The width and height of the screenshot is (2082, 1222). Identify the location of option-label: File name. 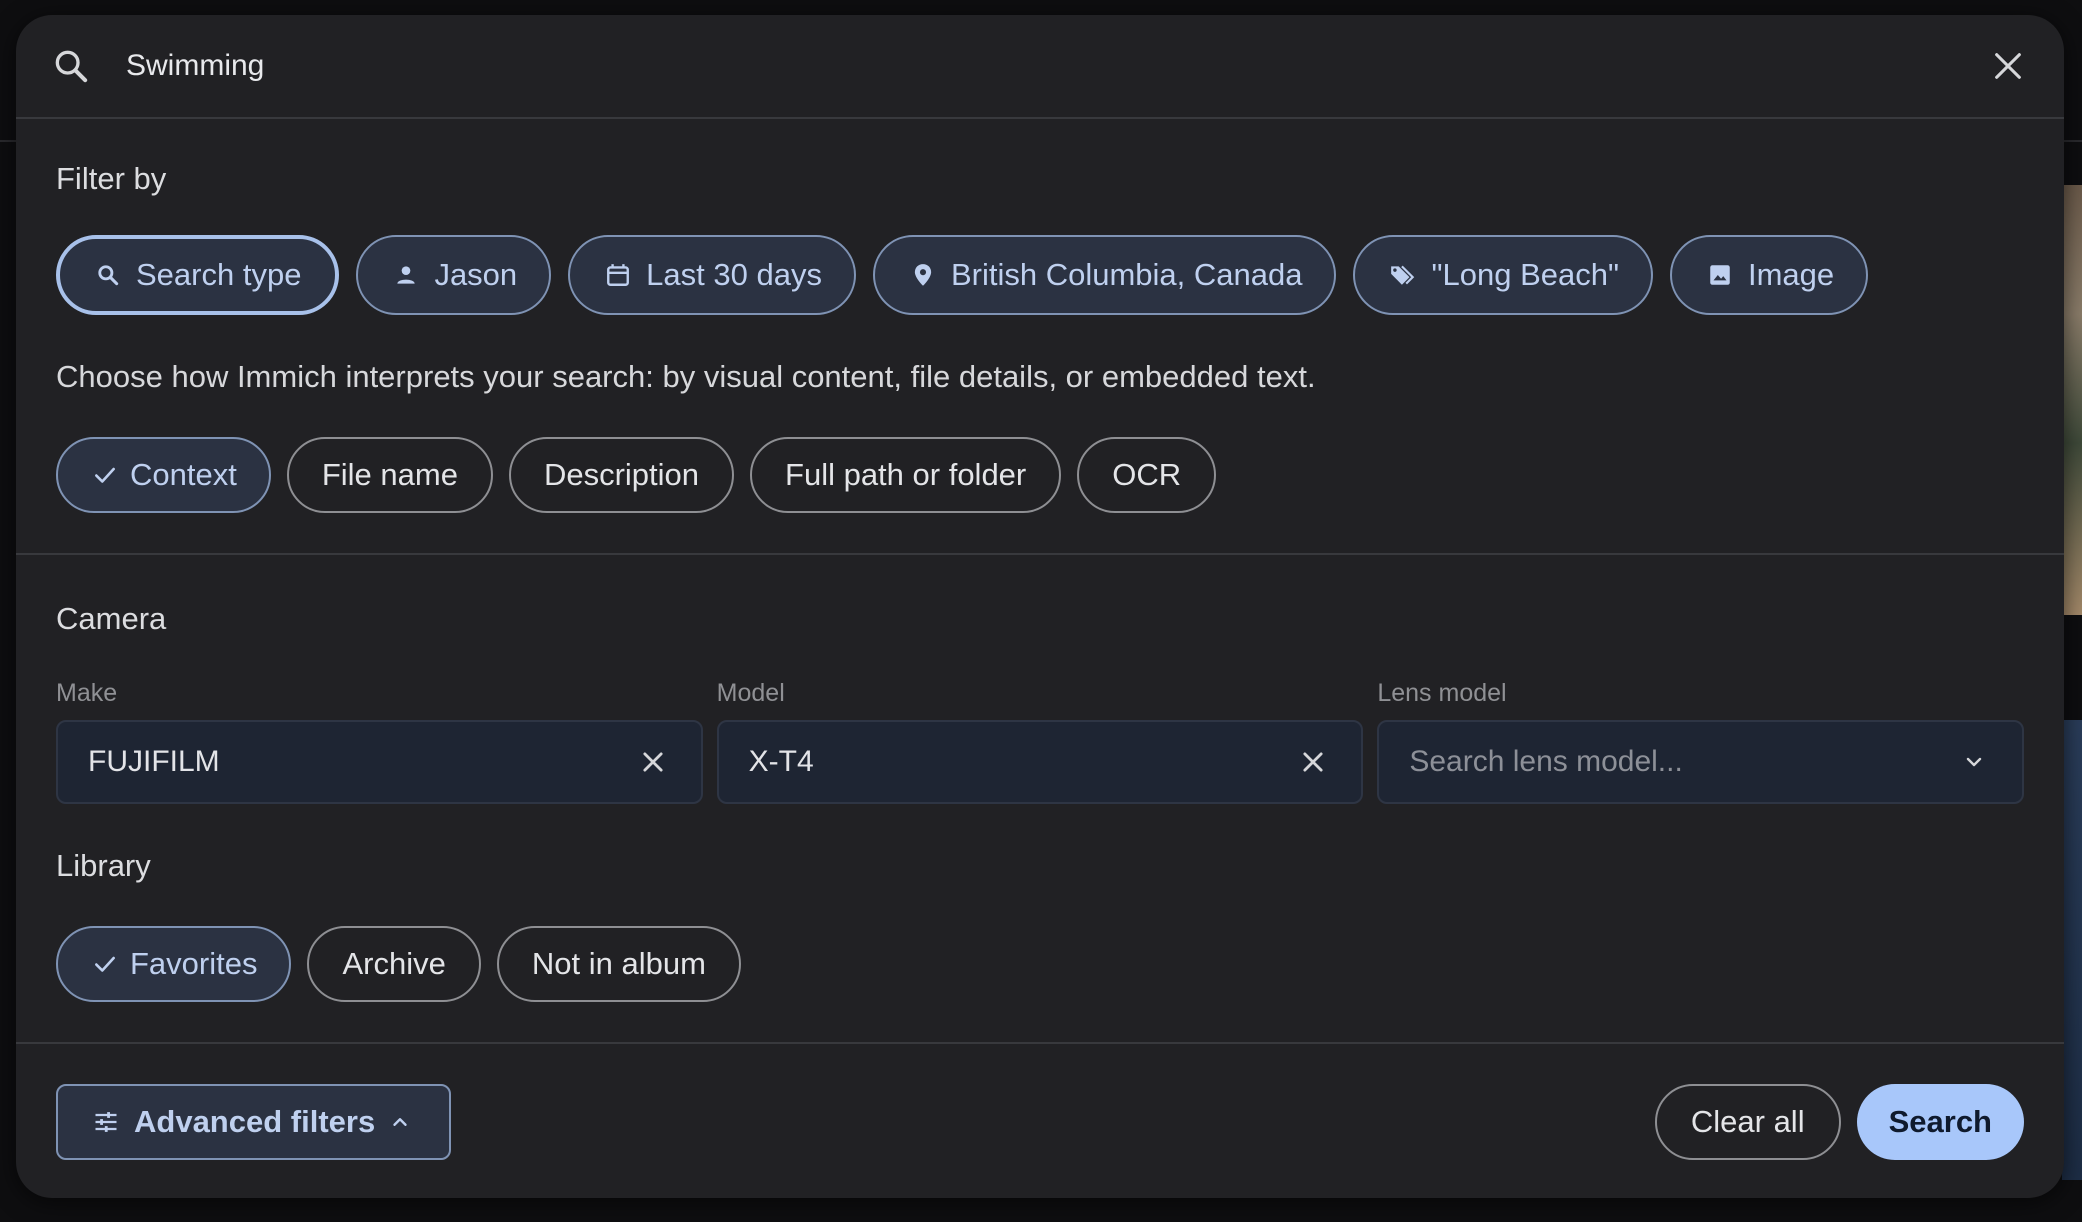
(389, 474).